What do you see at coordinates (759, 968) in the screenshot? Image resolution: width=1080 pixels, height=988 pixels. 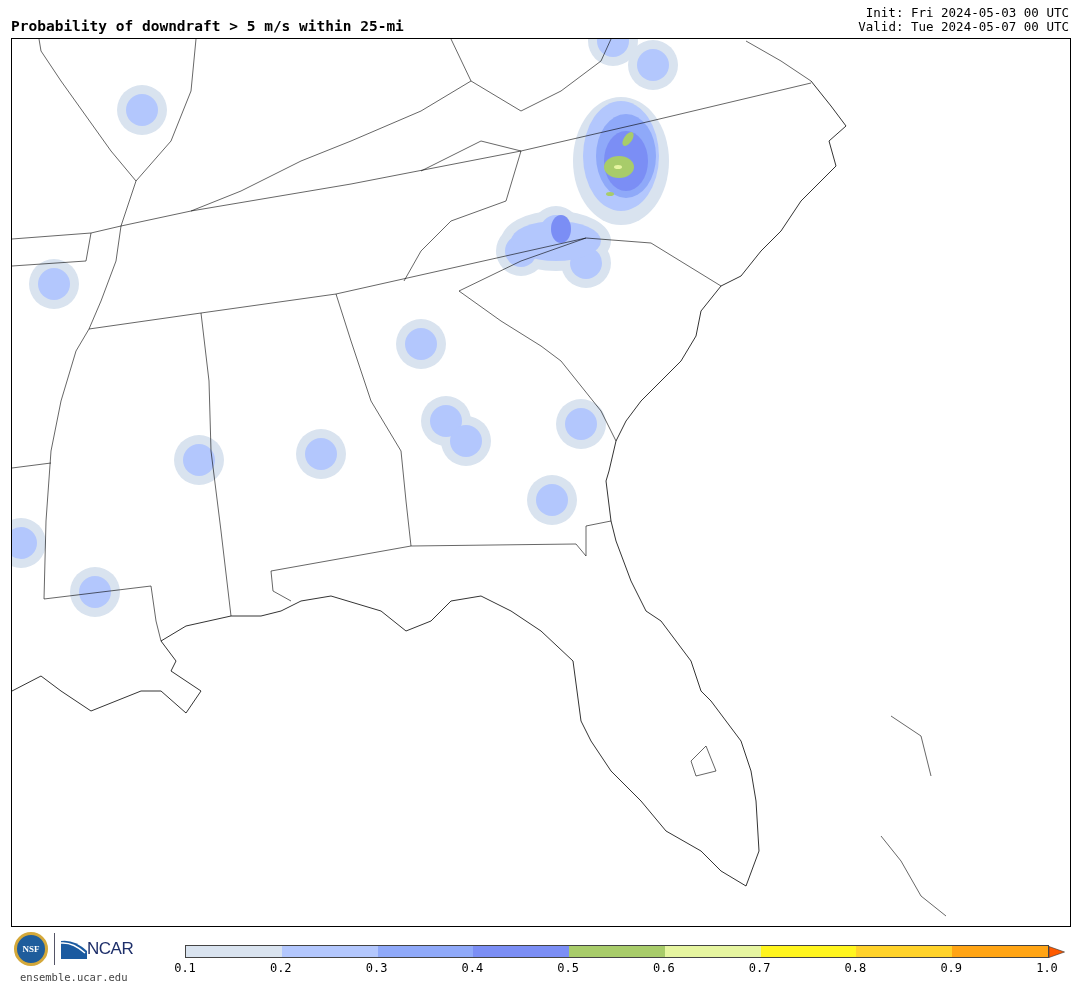 I see `colorbar-tick-label: 0.7` at bounding box center [759, 968].